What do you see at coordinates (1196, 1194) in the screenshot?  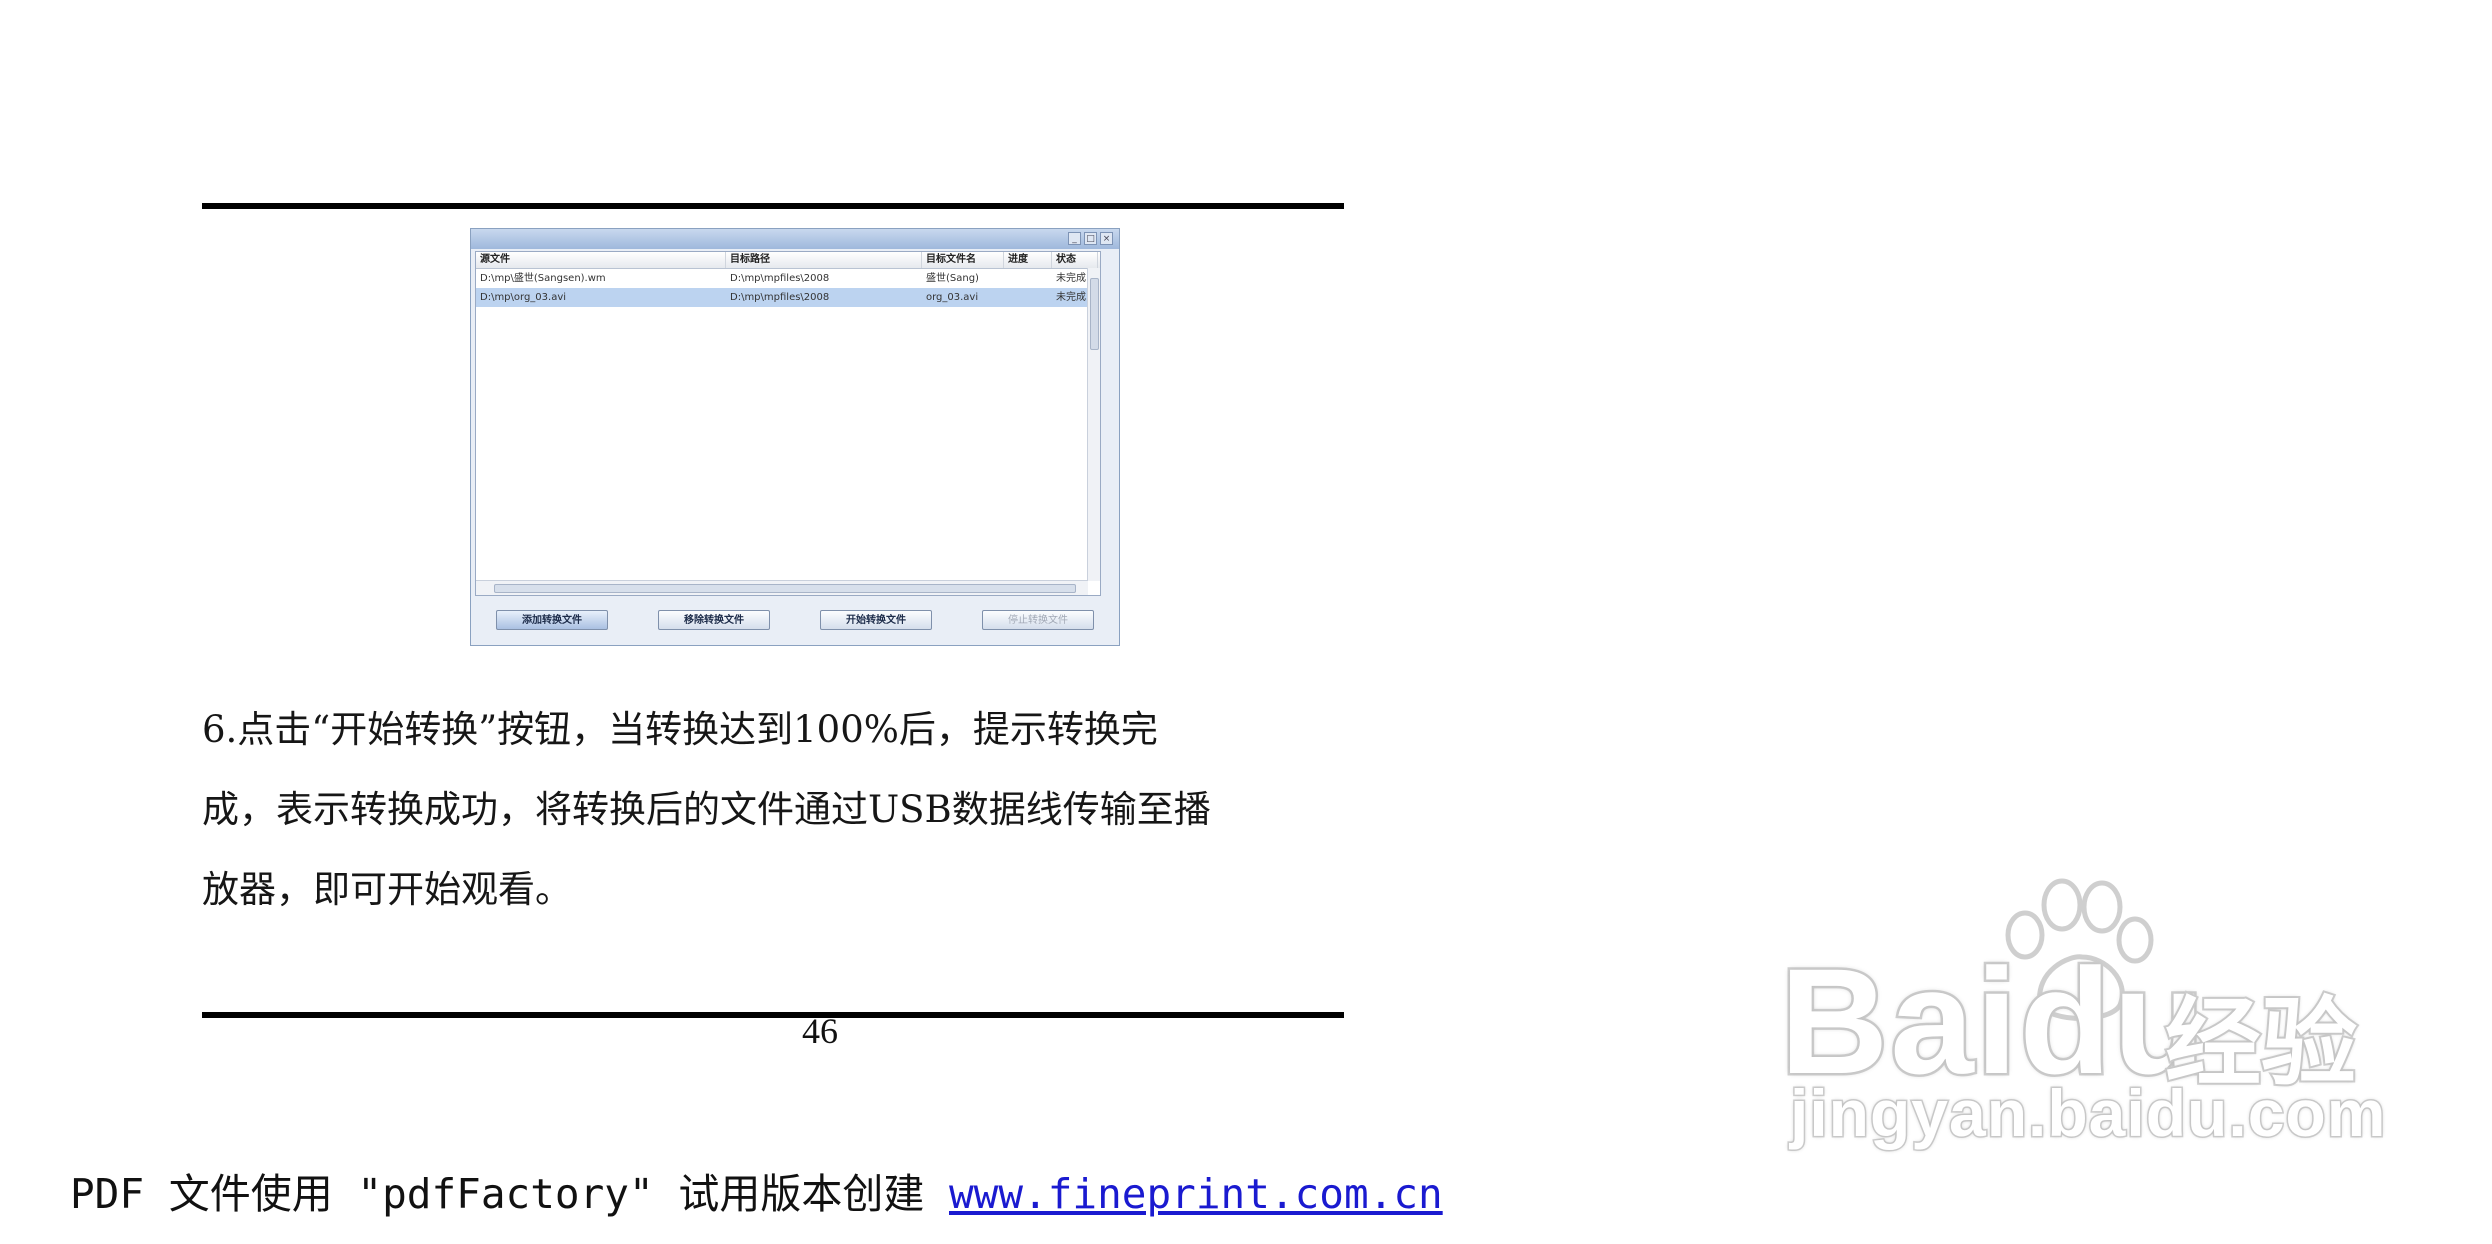 I see `footer-link: www.fineprint.com.cn` at bounding box center [1196, 1194].